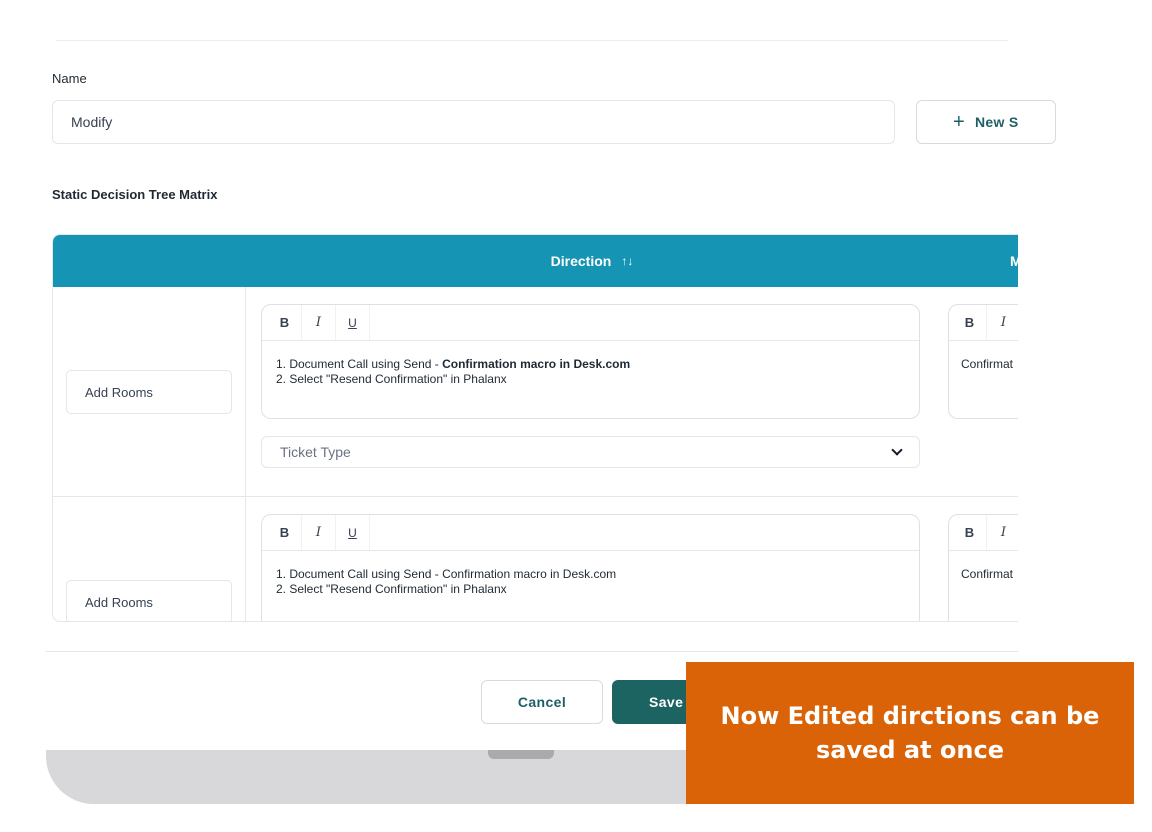 Image resolution: width=1152 pixels, height=832 pixels. Describe the element at coordinates (996, 122) in the screenshot. I see `new-button-label: New S` at that location.